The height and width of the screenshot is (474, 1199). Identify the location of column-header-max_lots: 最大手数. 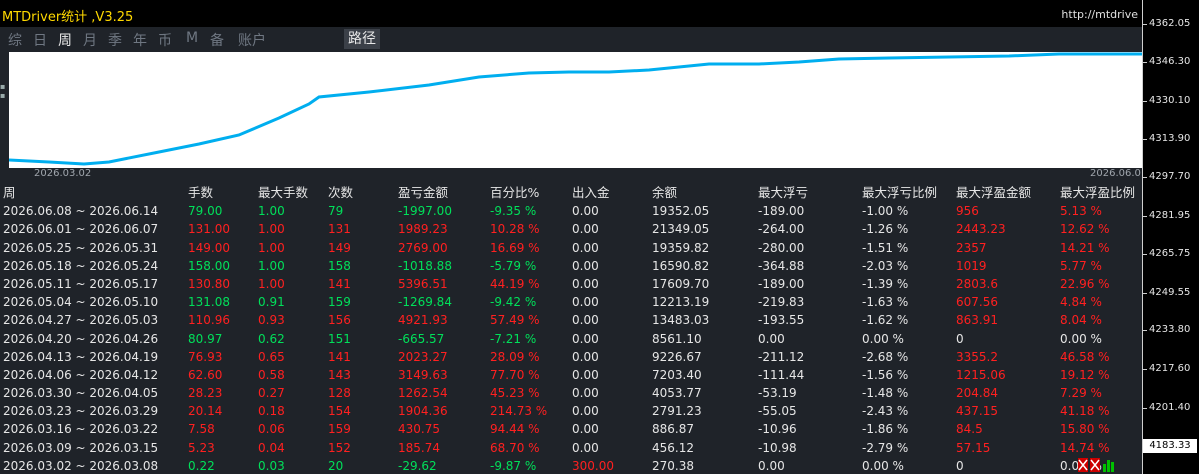
(283, 193).